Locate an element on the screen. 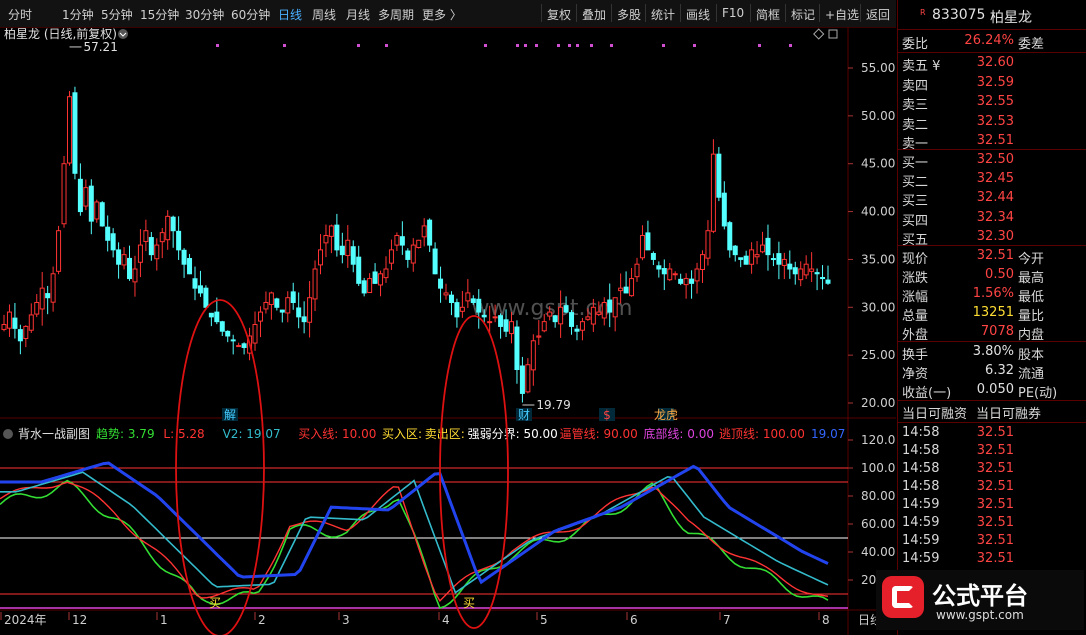  toolbar-tab-8: 月线 is located at coordinates (358, 14).